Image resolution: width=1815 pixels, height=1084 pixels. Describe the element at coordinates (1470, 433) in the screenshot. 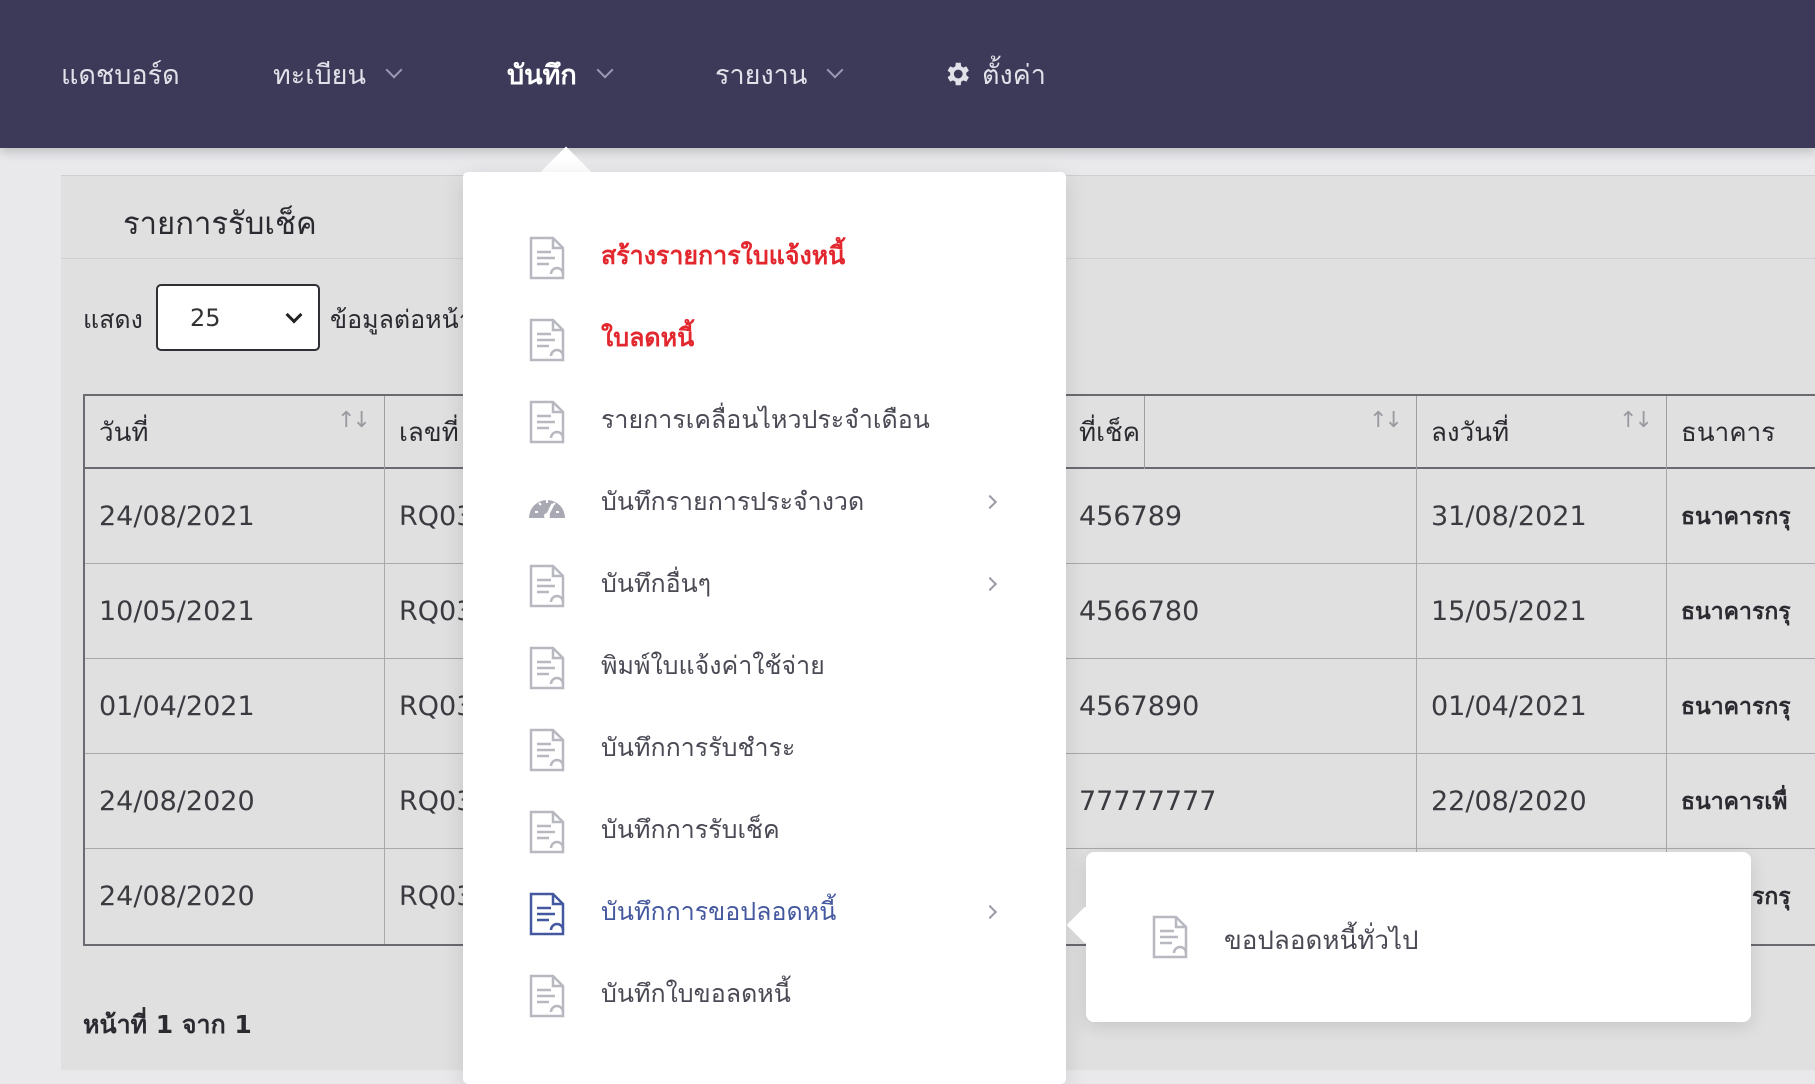

I see `column-header-label: ลงวันที่` at that location.